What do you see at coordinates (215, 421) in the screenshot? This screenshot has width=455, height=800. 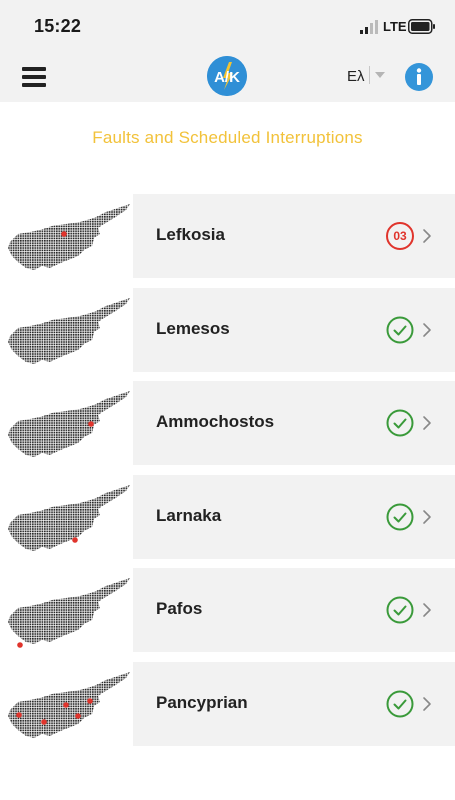 I see `region-name: Ammochostos` at bounding box center [215, 421].